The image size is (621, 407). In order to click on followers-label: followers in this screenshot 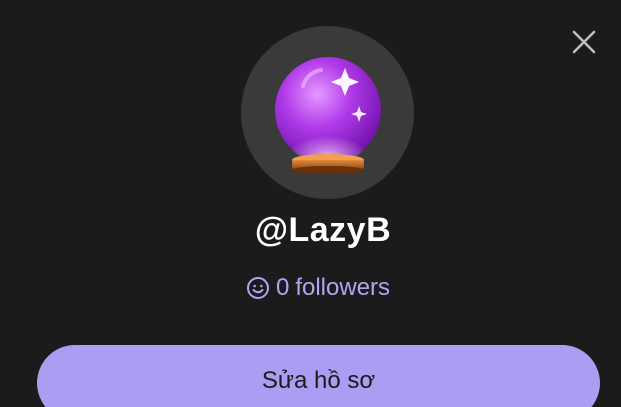, I will do `click(343, 287)`.